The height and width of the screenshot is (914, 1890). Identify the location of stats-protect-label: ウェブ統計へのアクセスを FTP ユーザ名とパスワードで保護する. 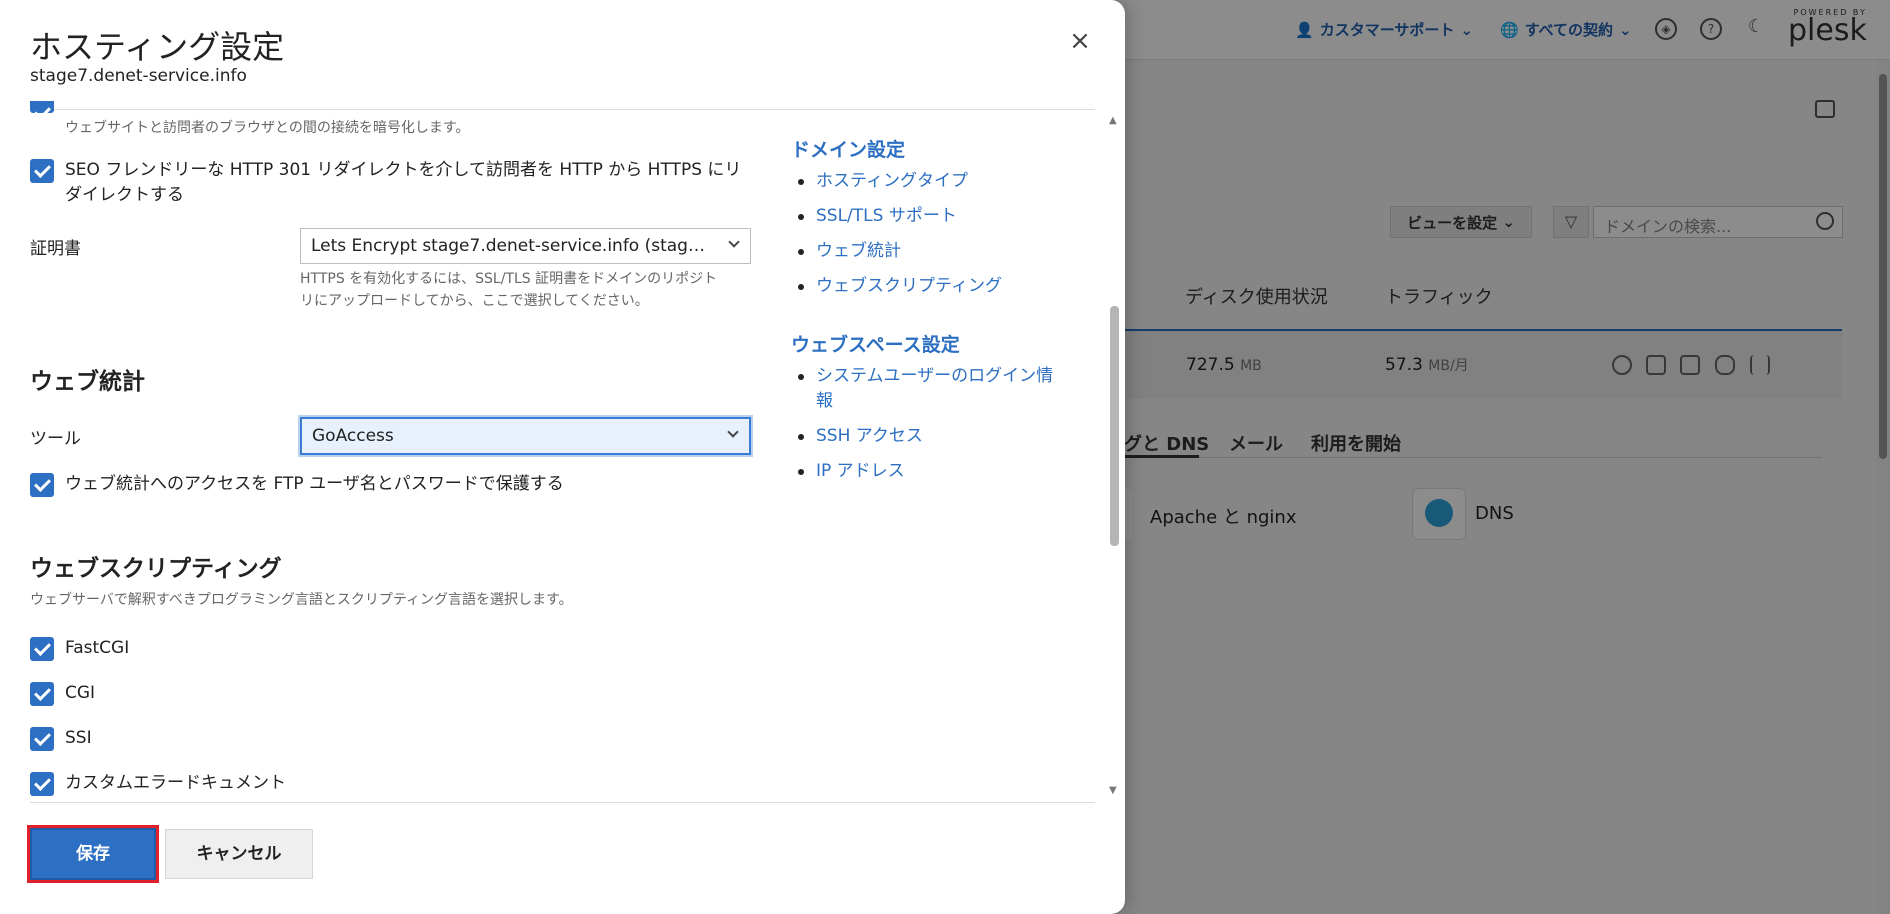
(314, 484).